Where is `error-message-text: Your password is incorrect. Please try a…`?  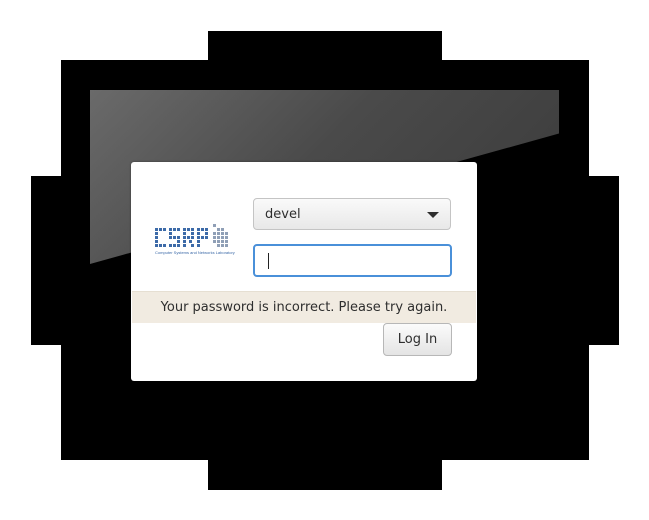
error-message-text: Your password is incorrect. Please try a… is located at coordinates (304, 307).